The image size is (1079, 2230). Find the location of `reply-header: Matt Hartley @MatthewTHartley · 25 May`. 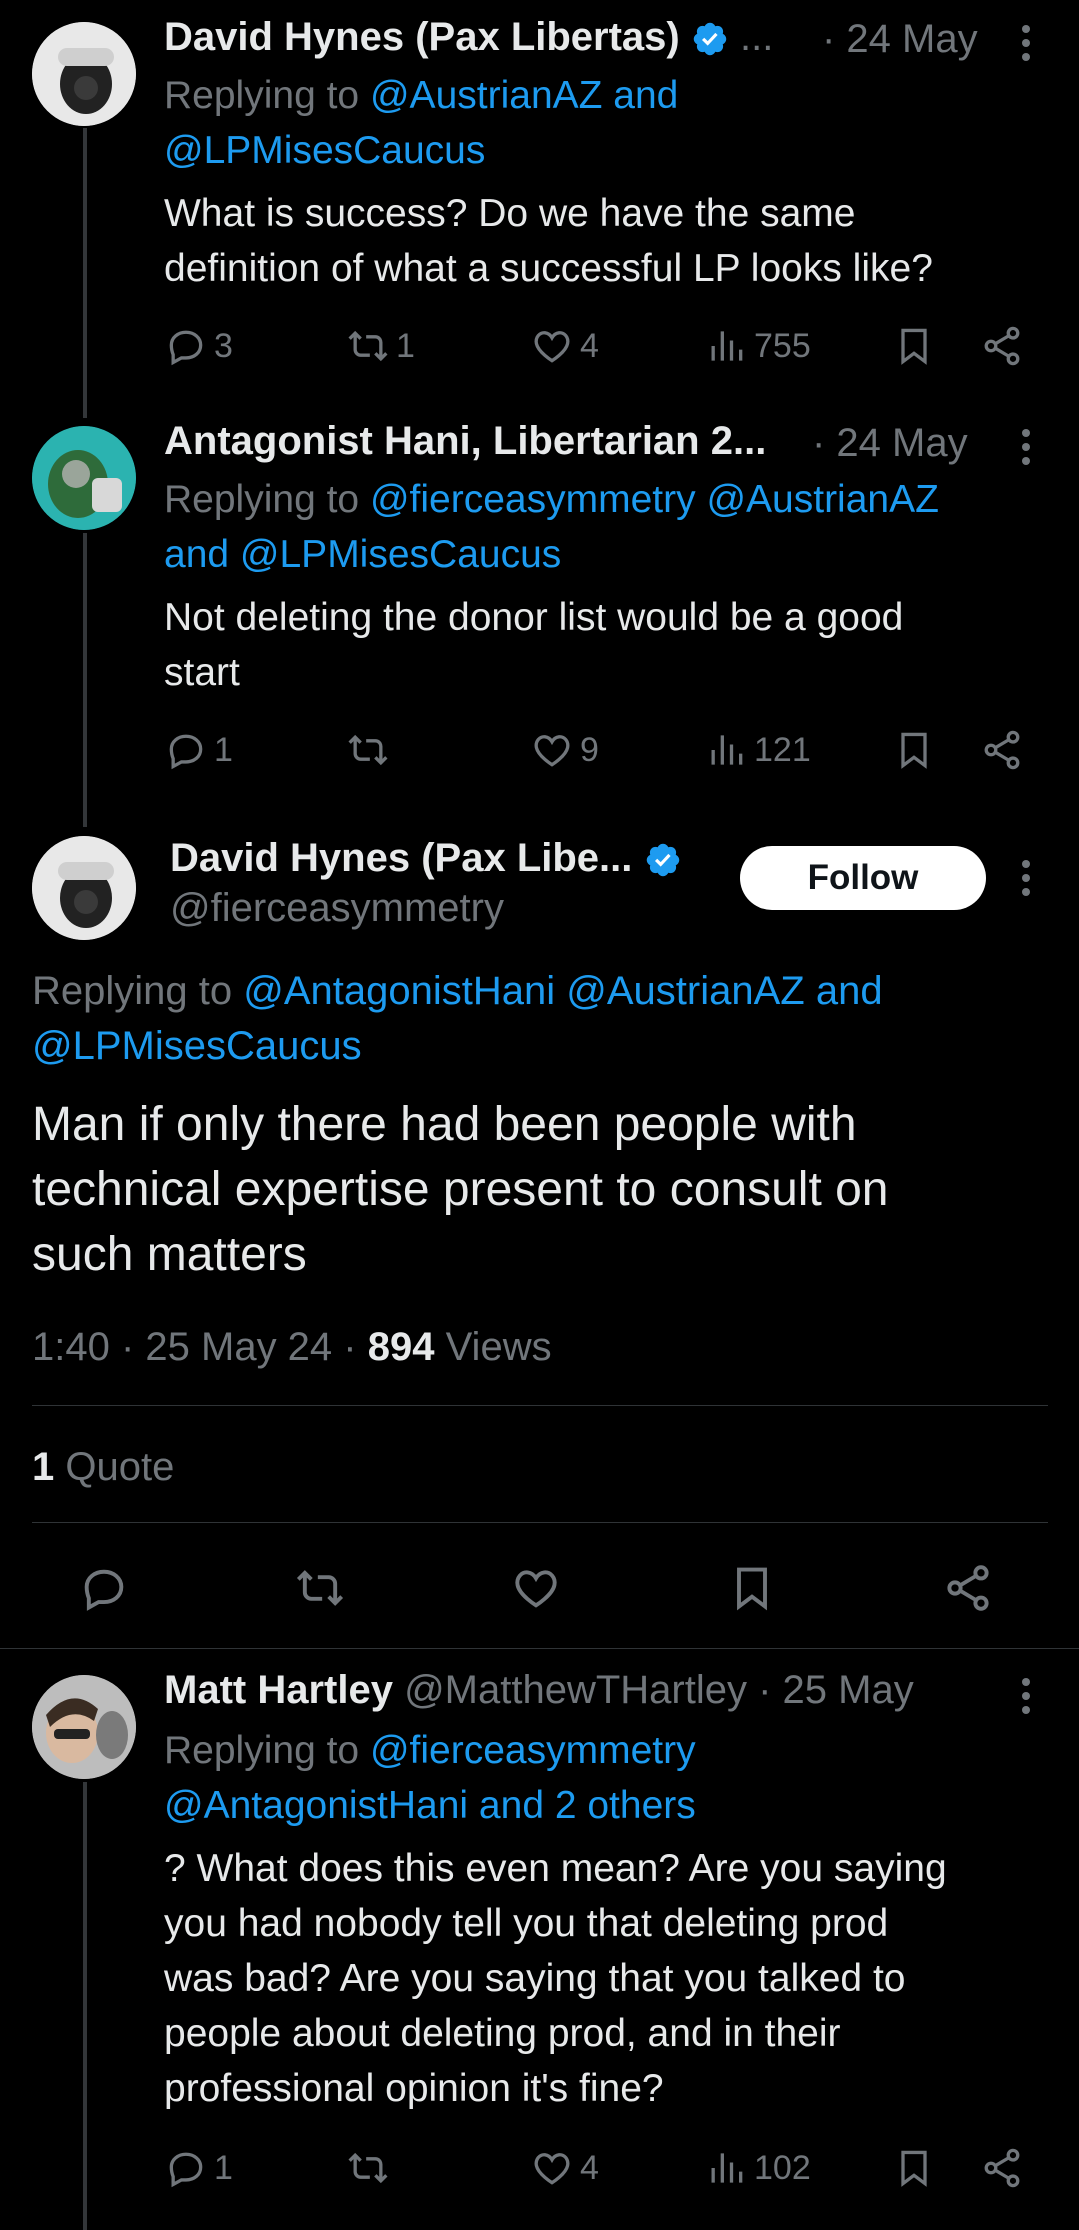

reply-header: Matt Hartley @MatthewTHartley · 25 May is located at coordinates (539, 1690).